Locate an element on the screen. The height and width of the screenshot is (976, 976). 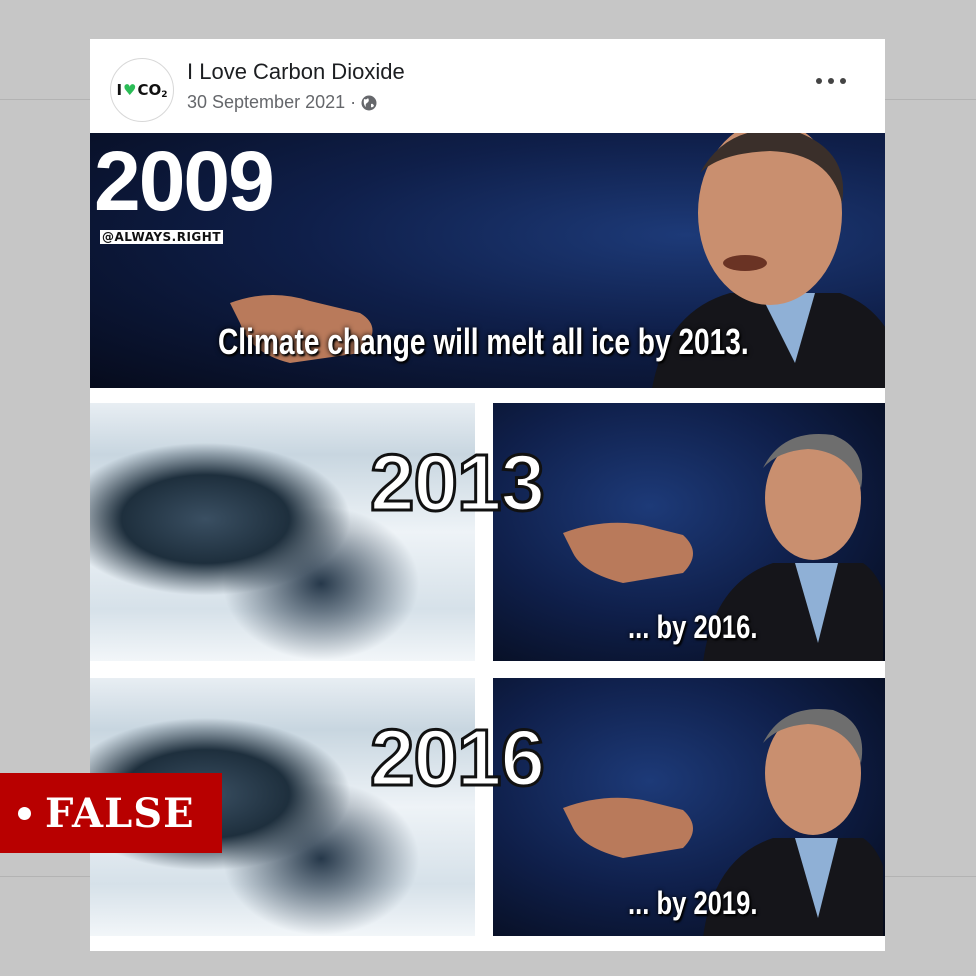
page-name-link: I Love Carbon Dioxide is located at coordinates (296, 72).